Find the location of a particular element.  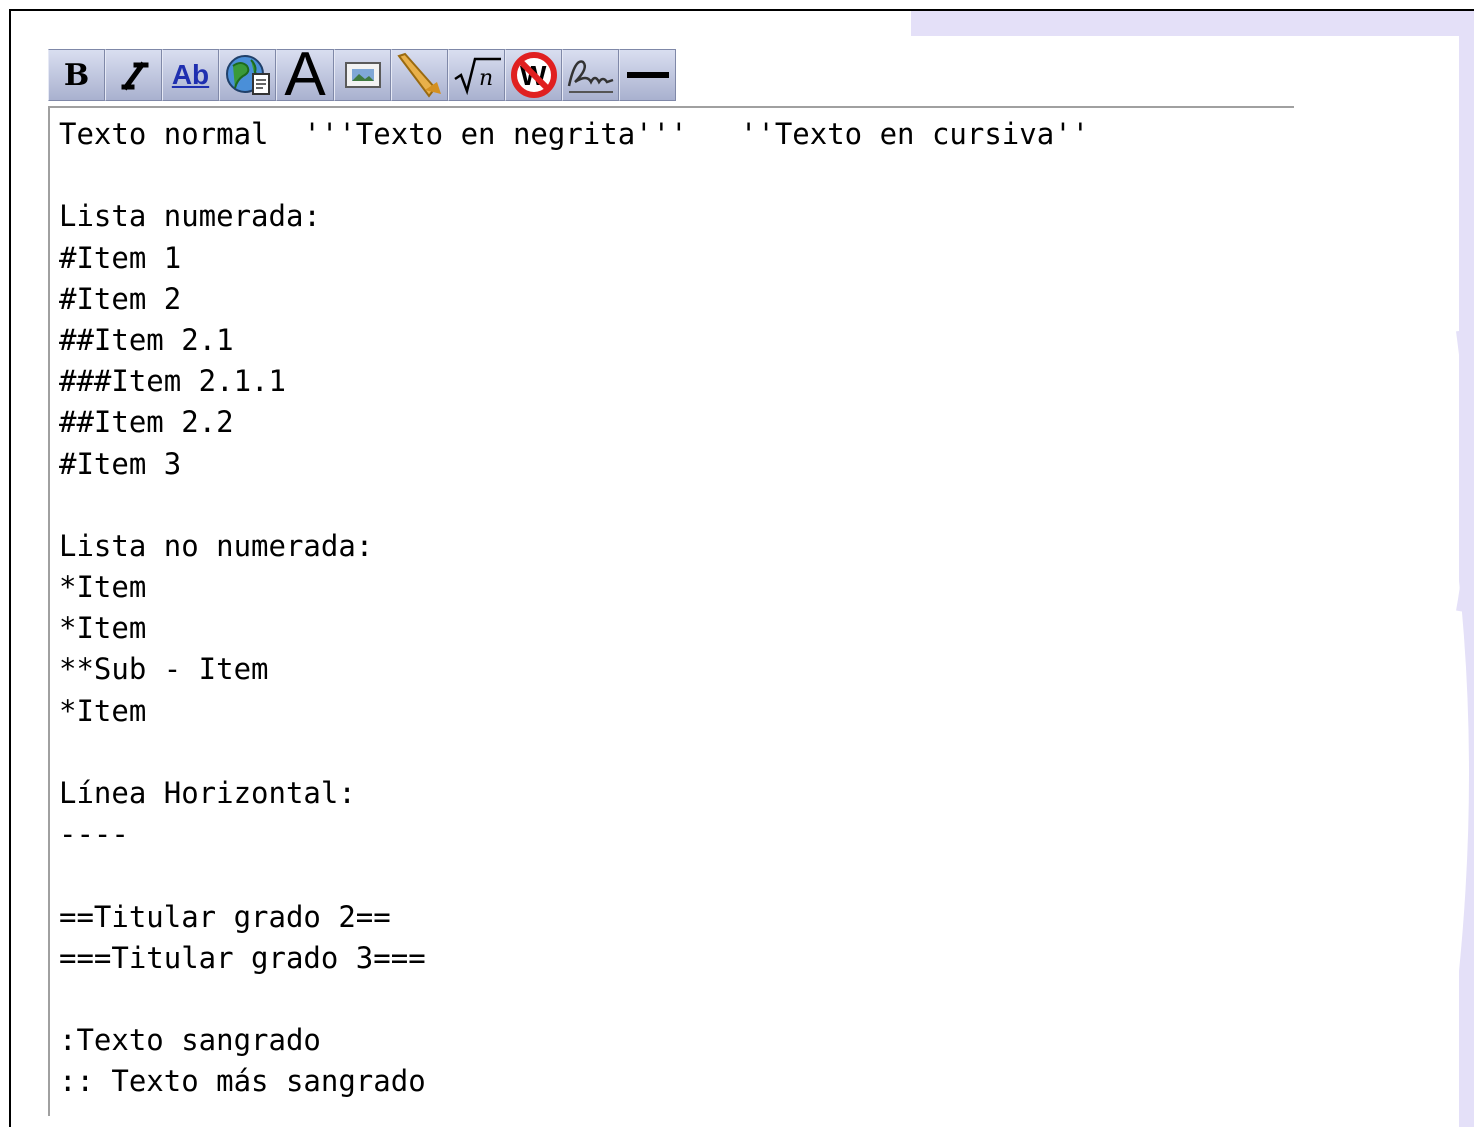

signature-icon is located at coordinates (590, 76).